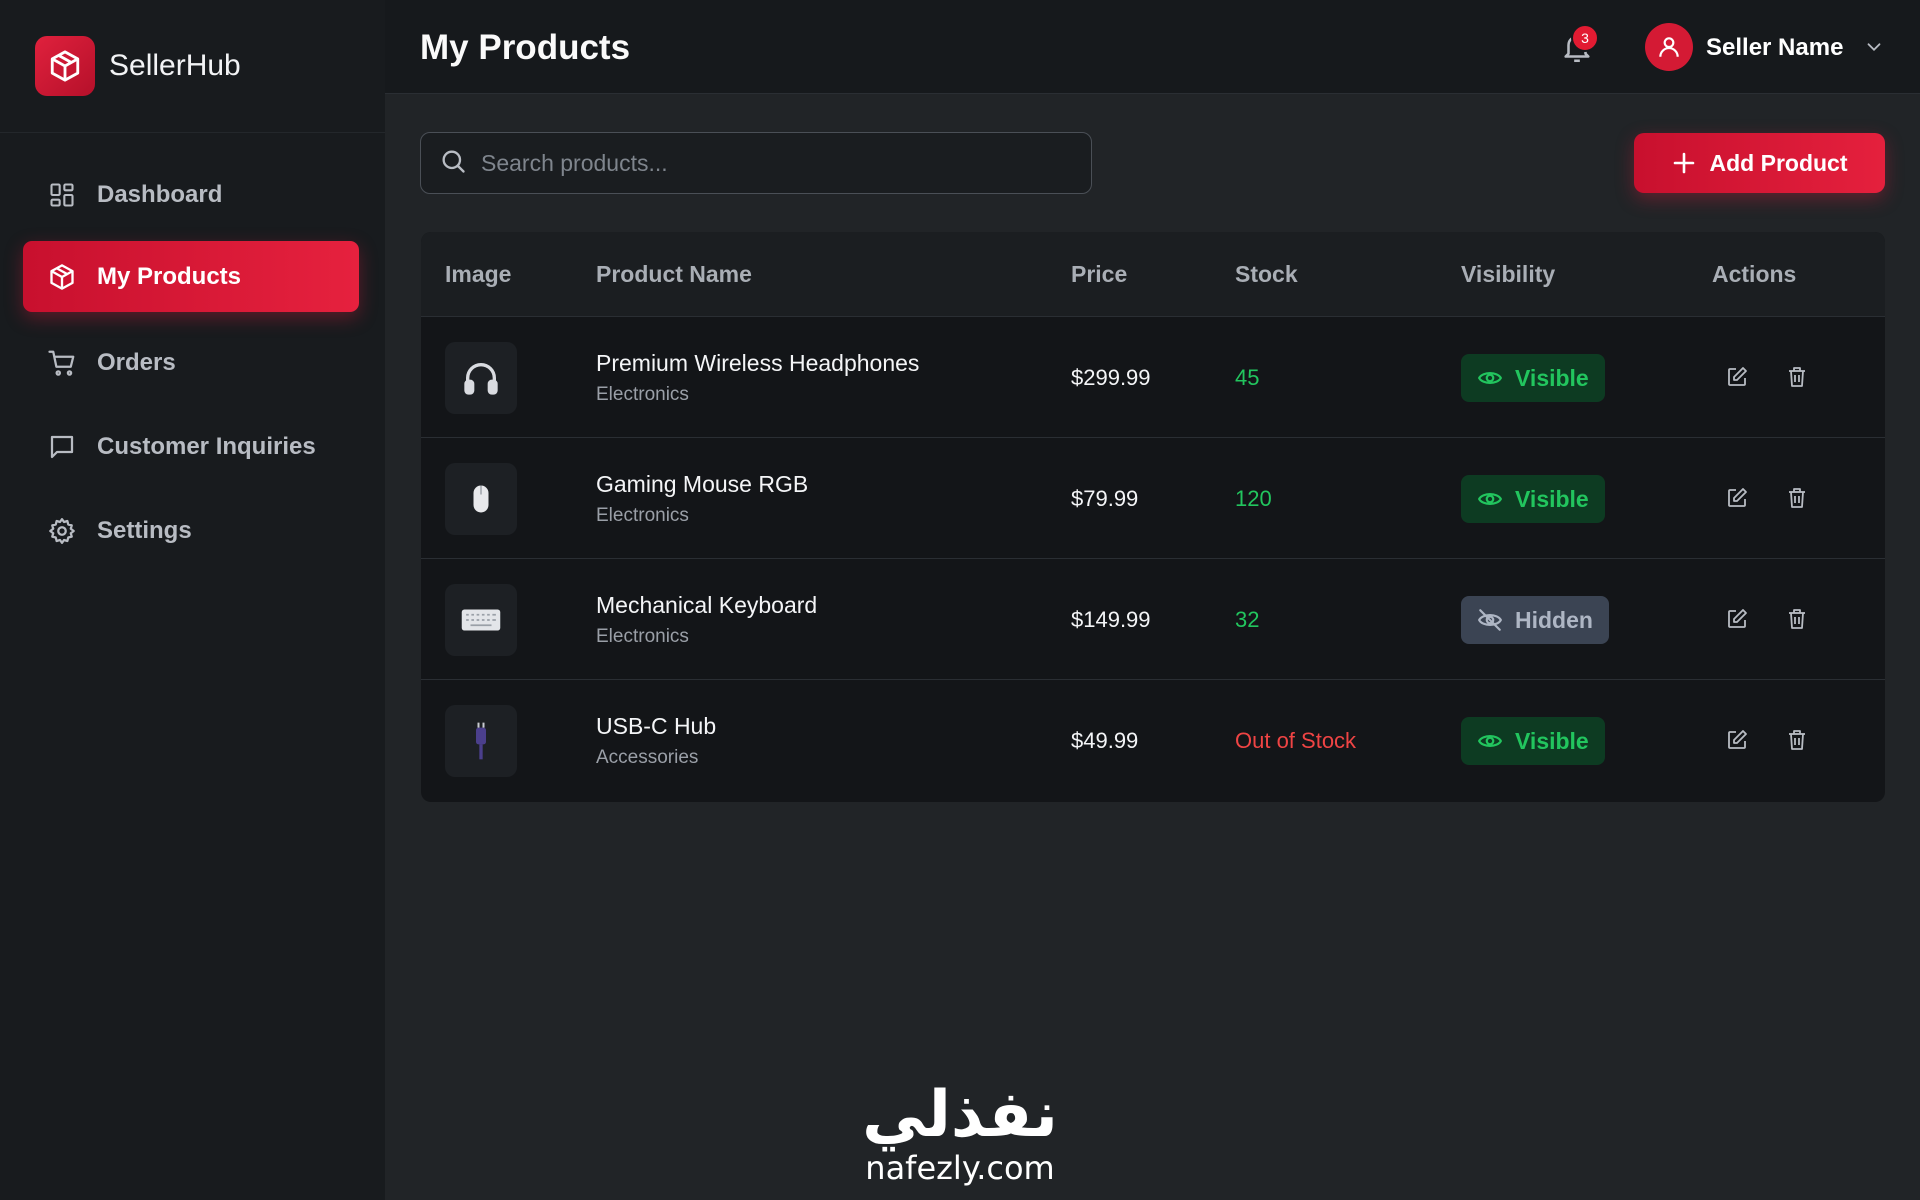 Image resolution: width=1920 pixels, height=1200 pixels. I want to click on sidebar-item-my-products: My Products, so click(191, 276).